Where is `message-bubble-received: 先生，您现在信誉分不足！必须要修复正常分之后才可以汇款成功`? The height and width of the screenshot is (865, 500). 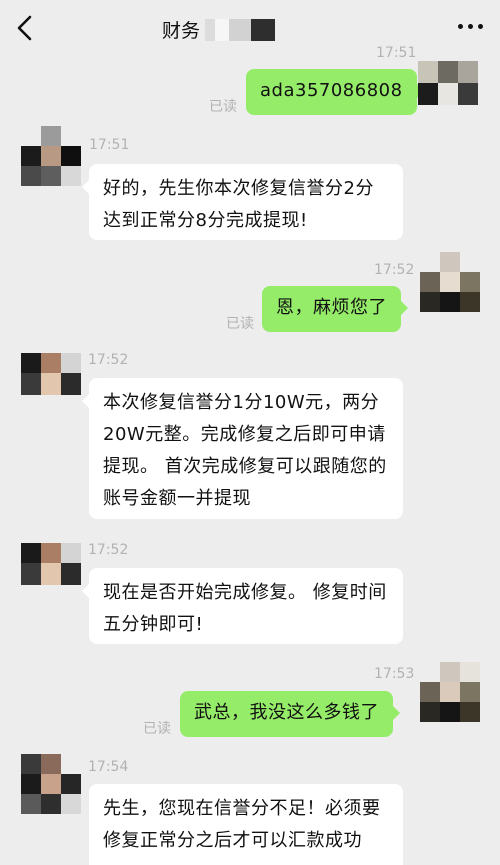 message-bubble-received: 先生，您现在信誉分不足！必须要修复正常分之后才可以汇款成功 is located at coordinates (246, 824).